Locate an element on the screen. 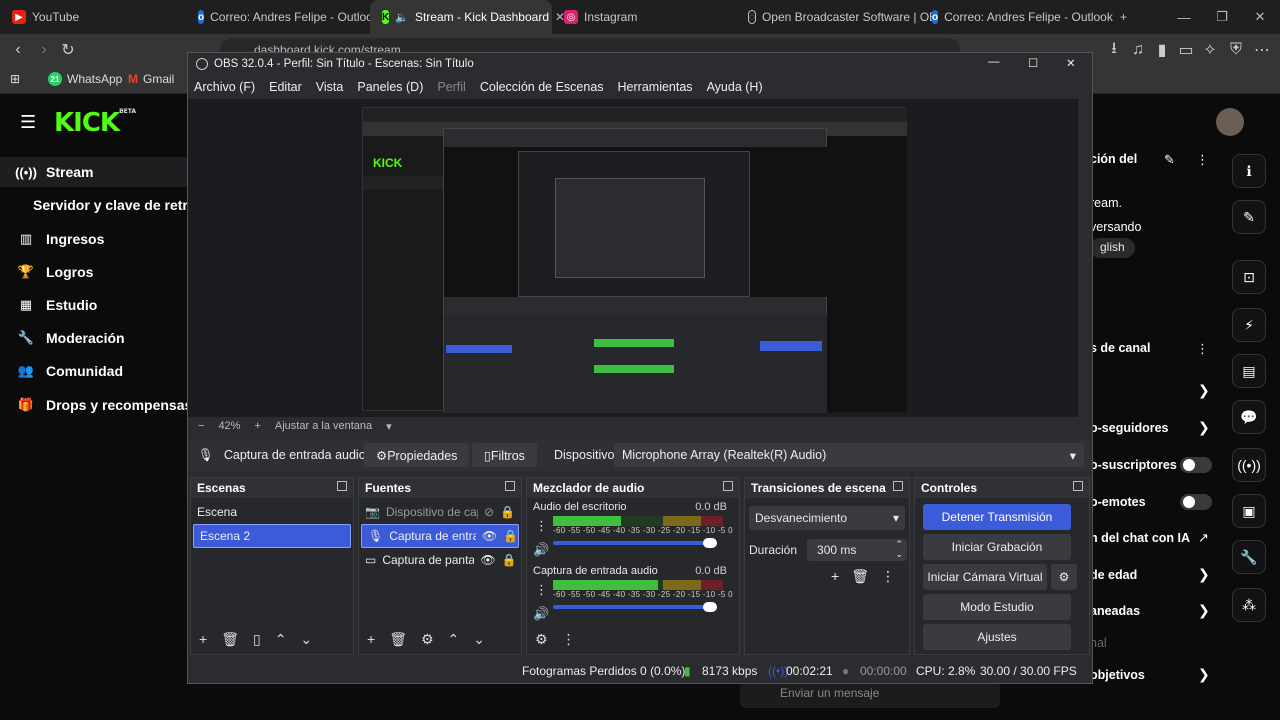 The image size is (1280, 720). menu-perfil: Perfil is located at coordinates (451, 87).